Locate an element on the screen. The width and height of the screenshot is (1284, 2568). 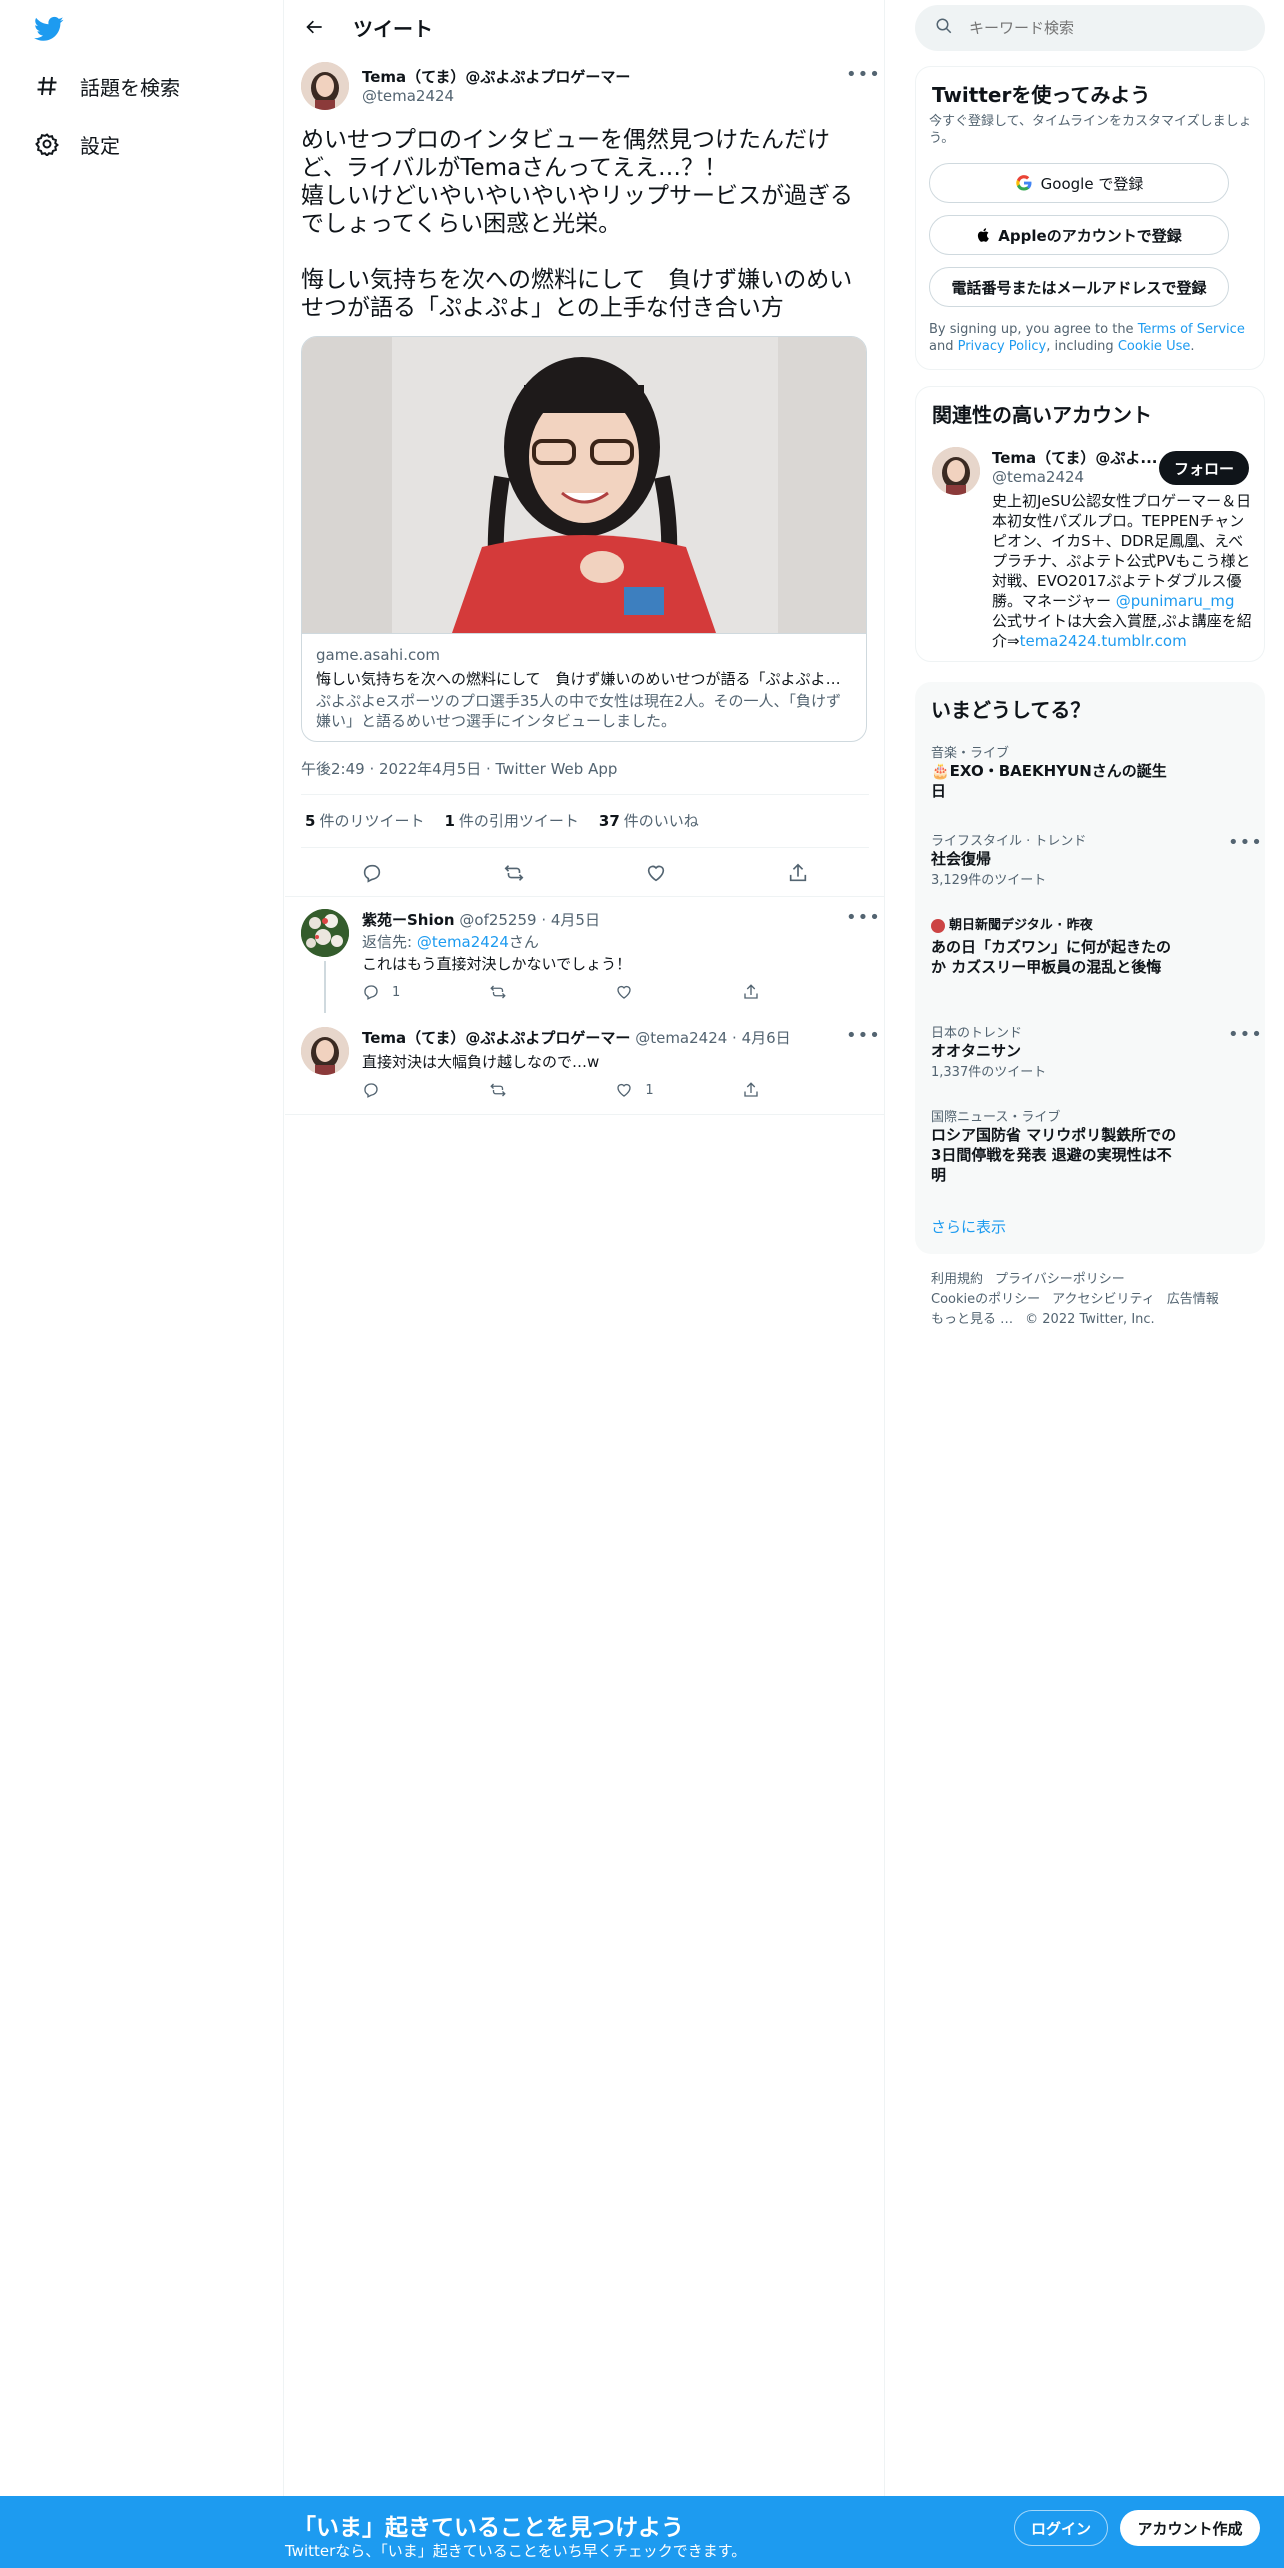
reply-text: これはもう直接対決しかないでしょう！ is located at coordinates (497, 964).